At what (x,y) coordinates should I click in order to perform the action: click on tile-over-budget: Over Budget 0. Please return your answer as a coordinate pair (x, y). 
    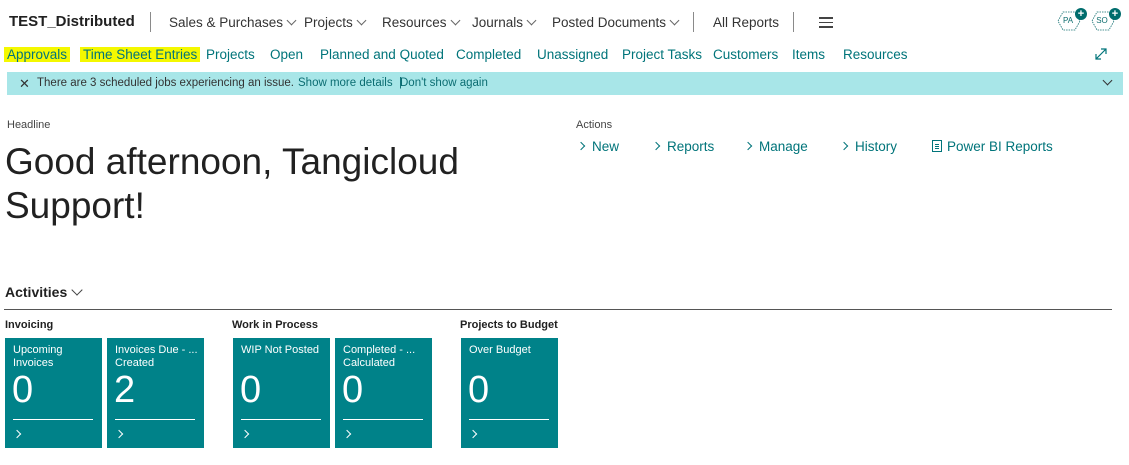
    Looking at the image, I should click on (509, 393).